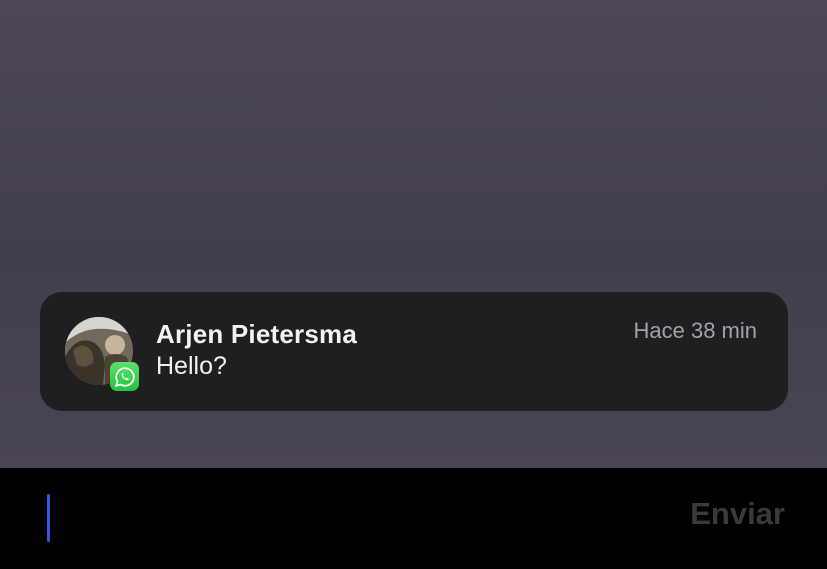 This screenshot has width=827, height=569. What do you see at coordinates (737, 514) in the screenshot?
I see `send-button: Enviar` at bounding box center [737, 514].